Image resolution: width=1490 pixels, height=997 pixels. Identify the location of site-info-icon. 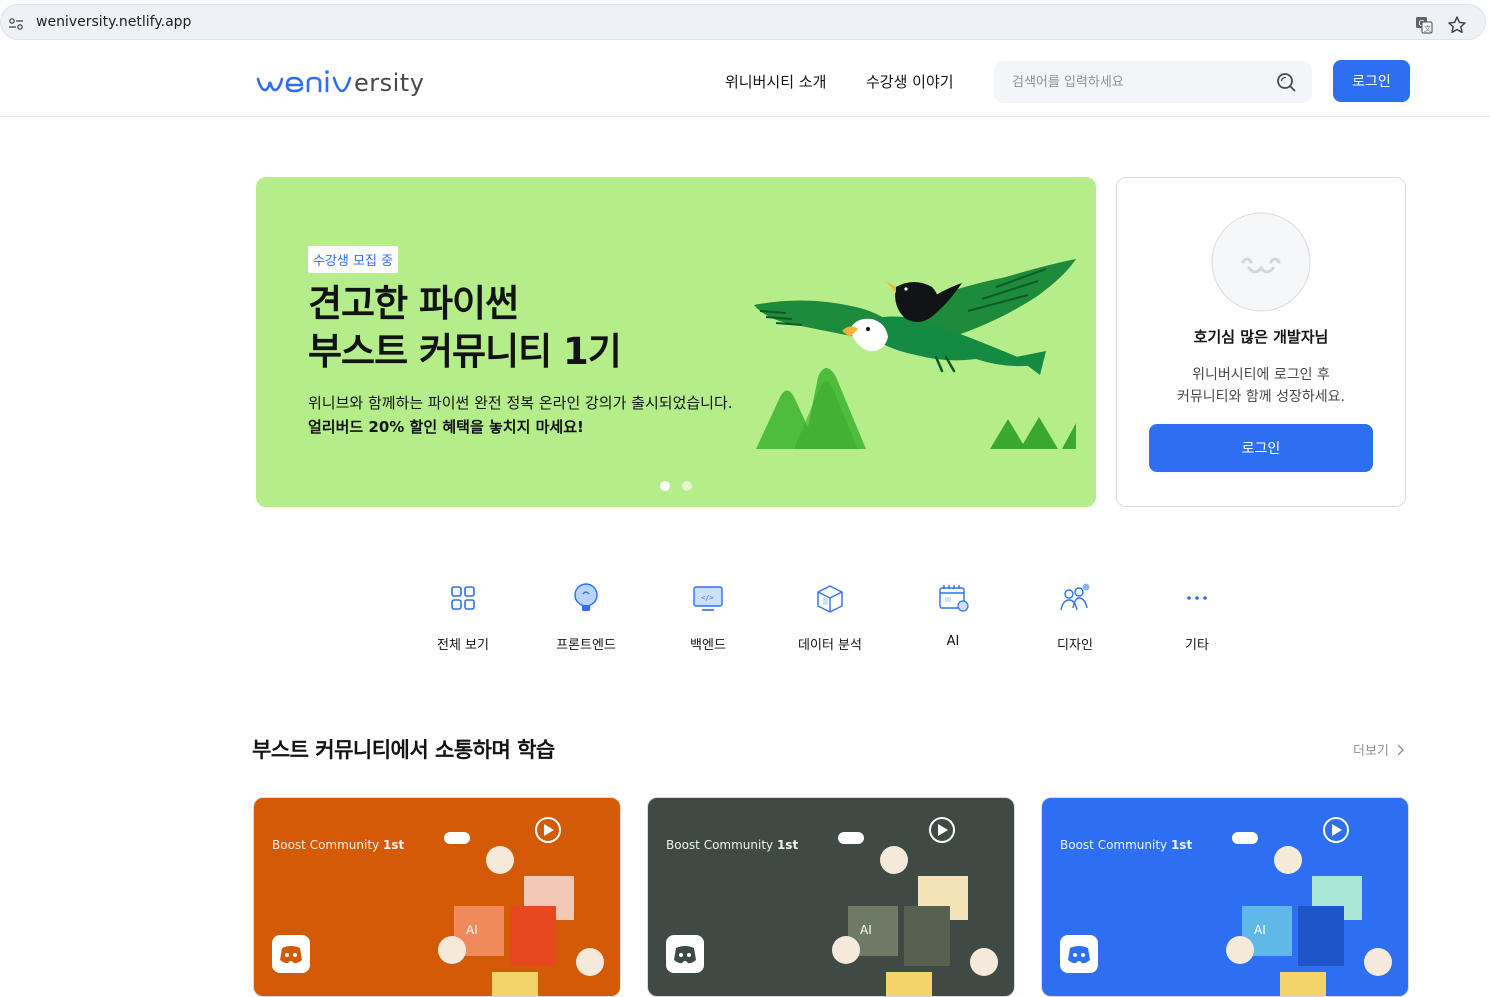
(16, 24).